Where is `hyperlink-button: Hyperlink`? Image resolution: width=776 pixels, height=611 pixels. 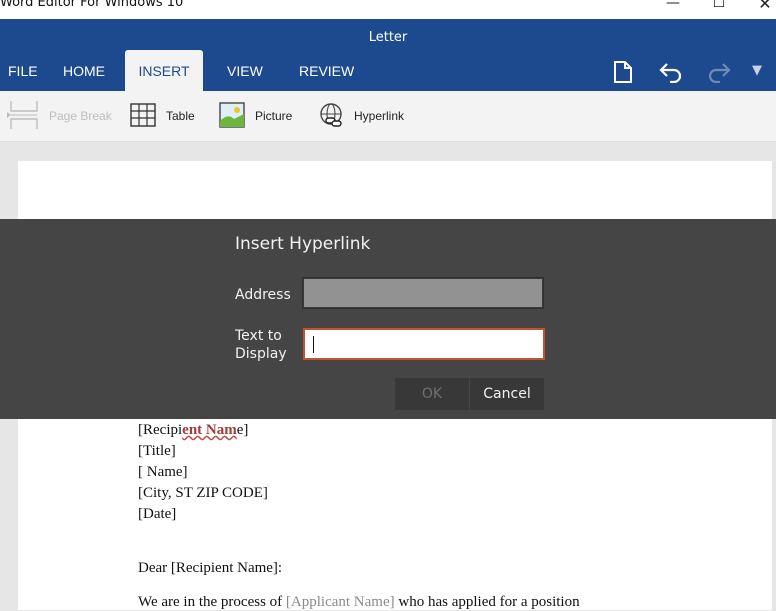 hyperlink-button: Hyperlink is located at coordinates (361, 116).